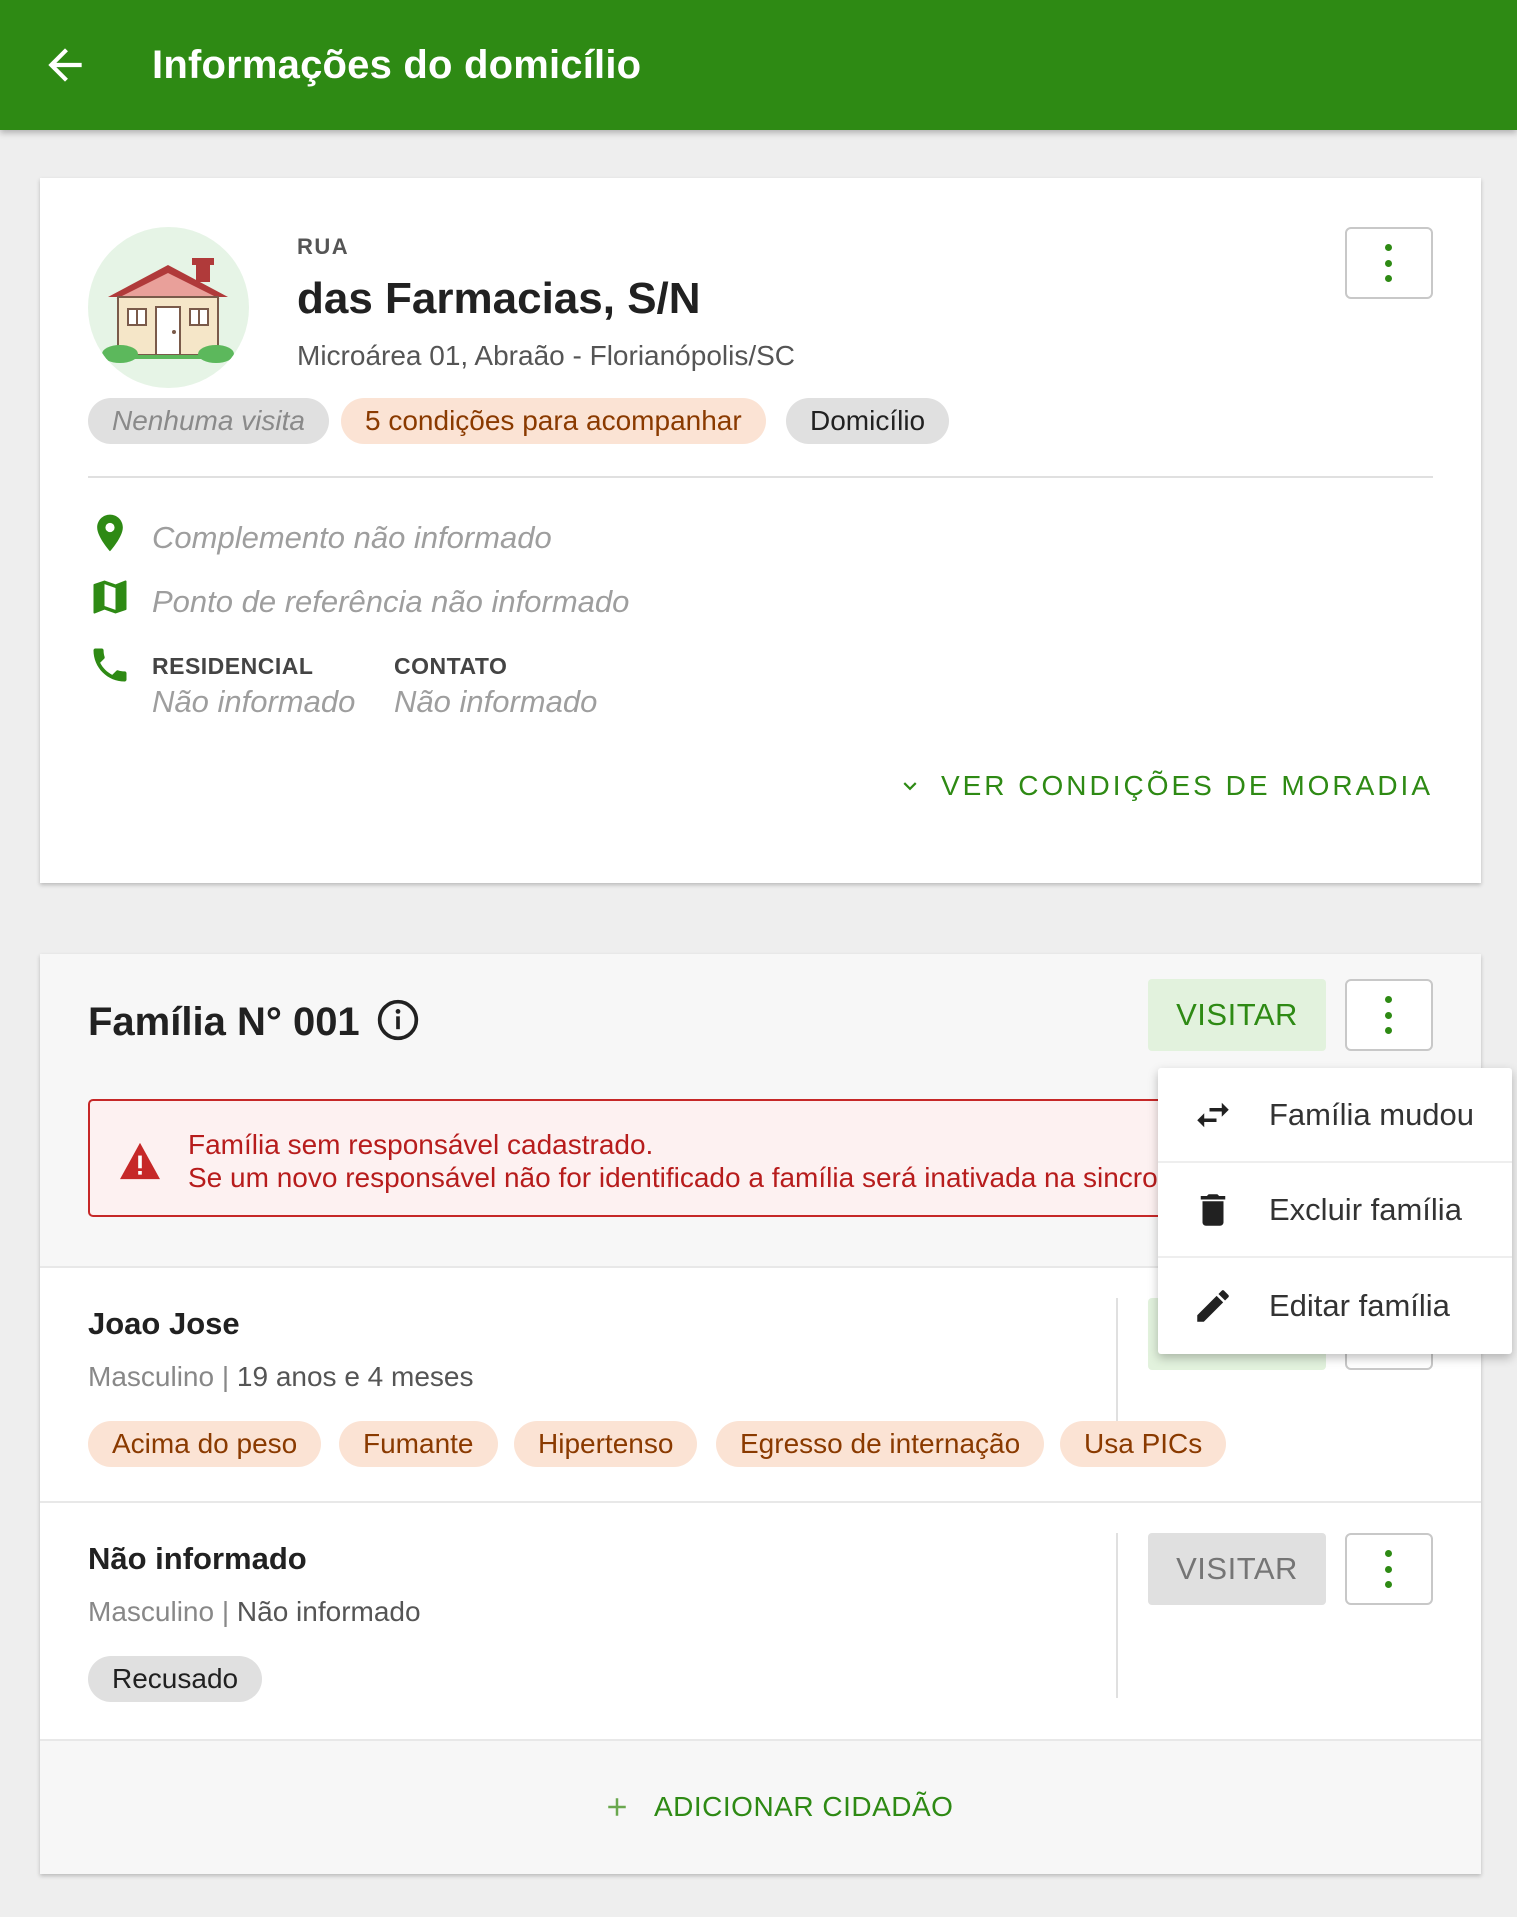 This screenshot has width=1517, height=1917. Describe the element at coordinates (164, 1323) in the screenshot. I see `member-name: Joao Jose` at that location.